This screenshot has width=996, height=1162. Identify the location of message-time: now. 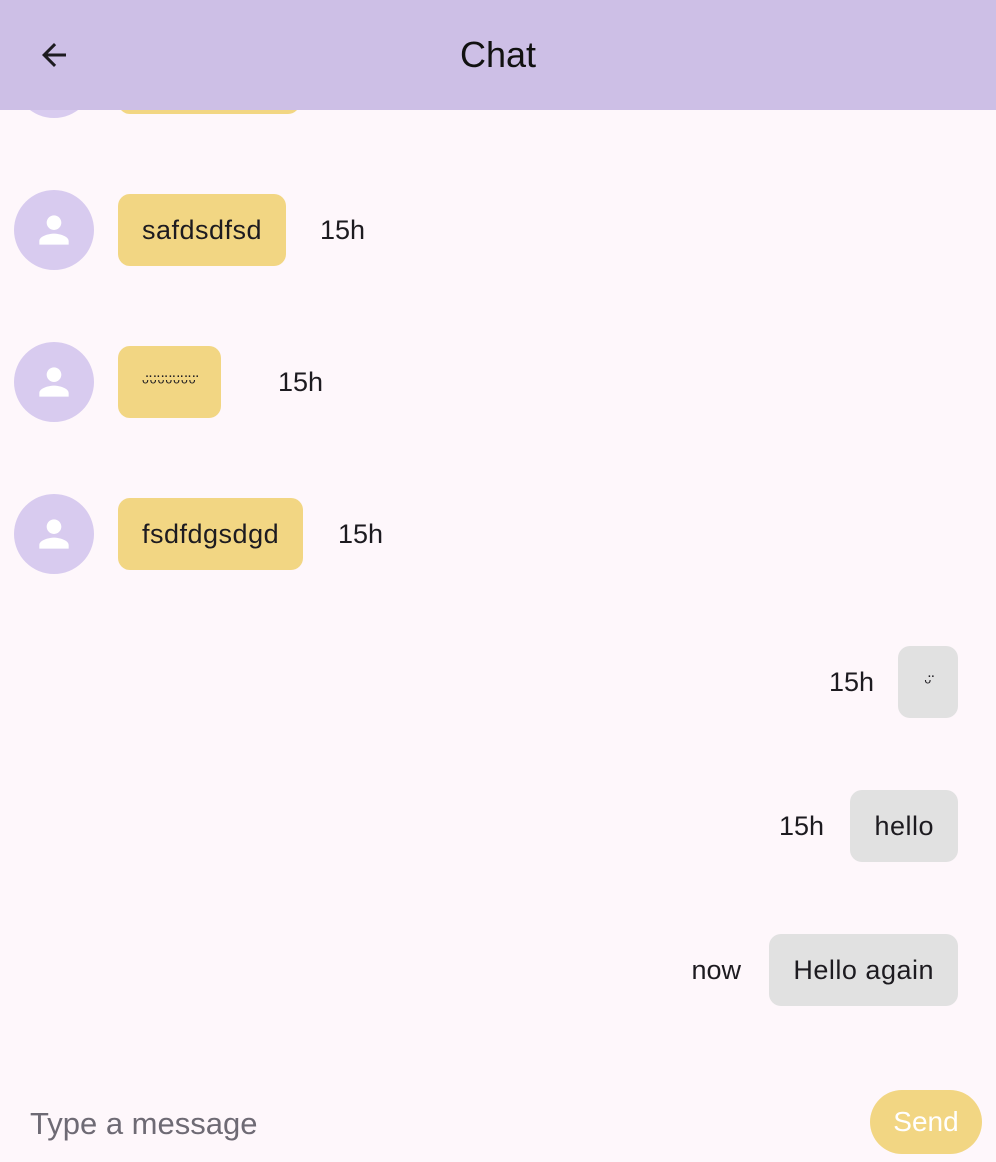
(716, 970).